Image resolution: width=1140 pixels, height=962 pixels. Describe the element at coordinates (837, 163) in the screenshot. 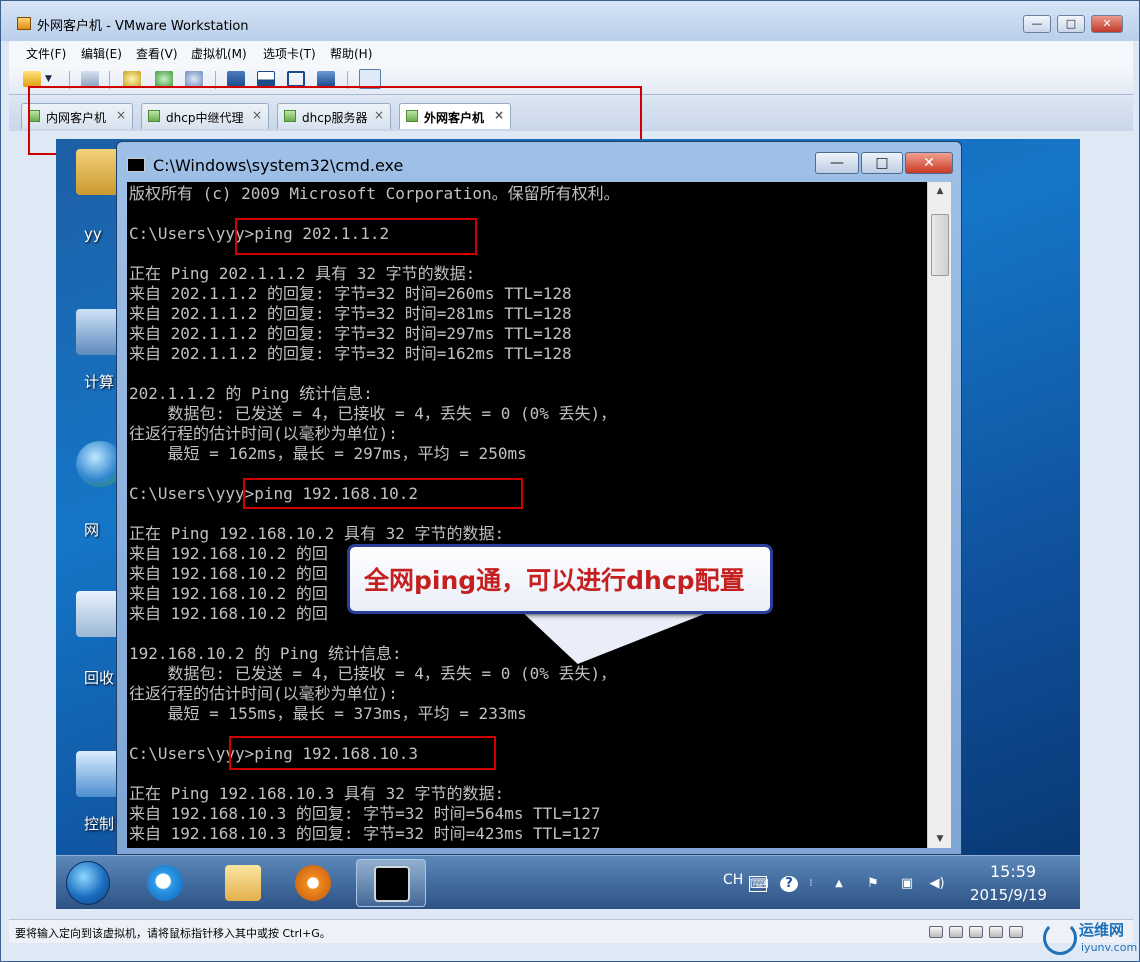

I see `cmd-minimize-button: —` at that location.